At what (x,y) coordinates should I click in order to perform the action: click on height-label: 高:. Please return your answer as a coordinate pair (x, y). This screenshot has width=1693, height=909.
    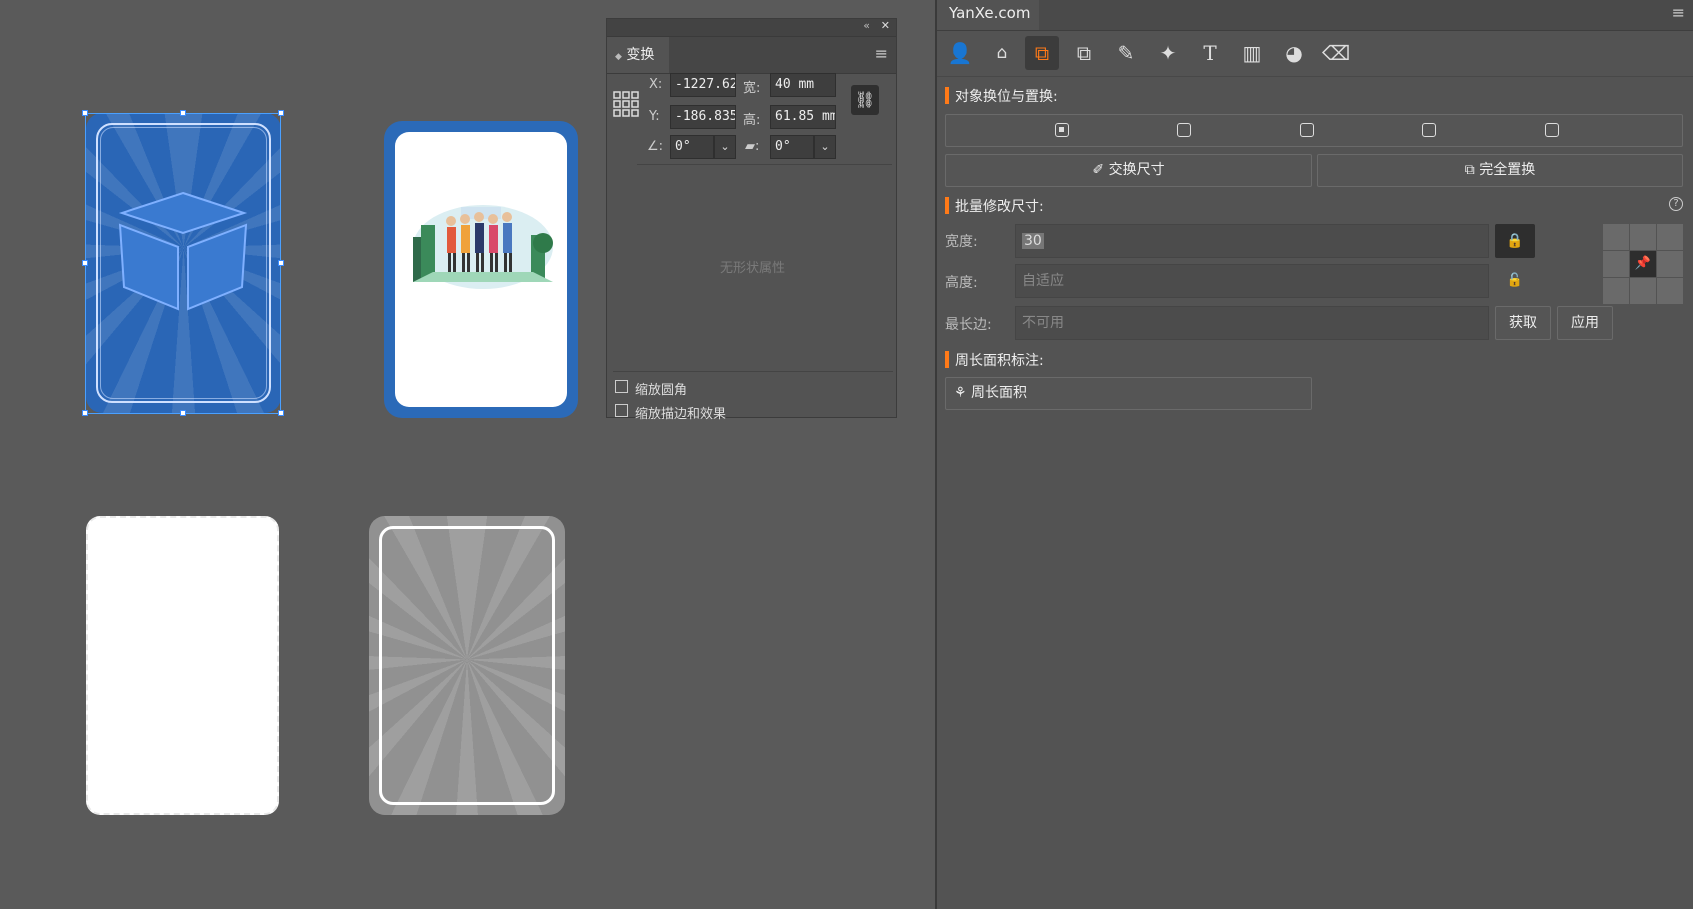
    Looking at the image, I should click on (752, 120).